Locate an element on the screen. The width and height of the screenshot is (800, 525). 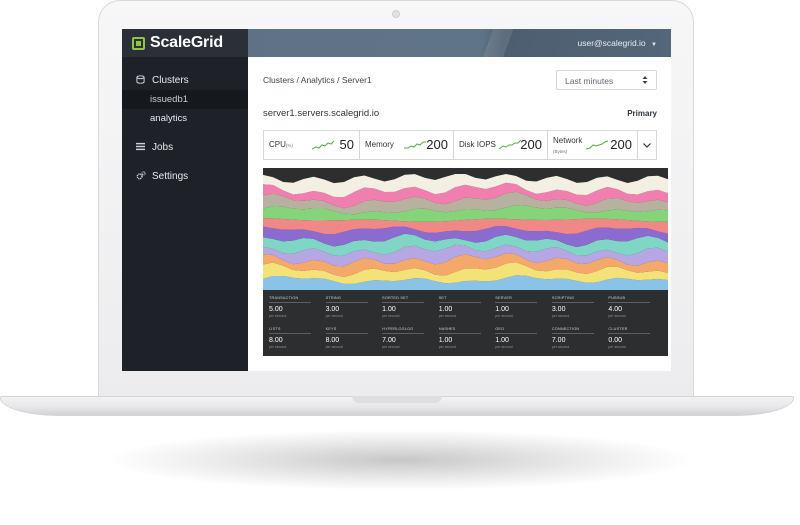
sidebar-item-jobs: Jobs is located at coordinates (185, 147).